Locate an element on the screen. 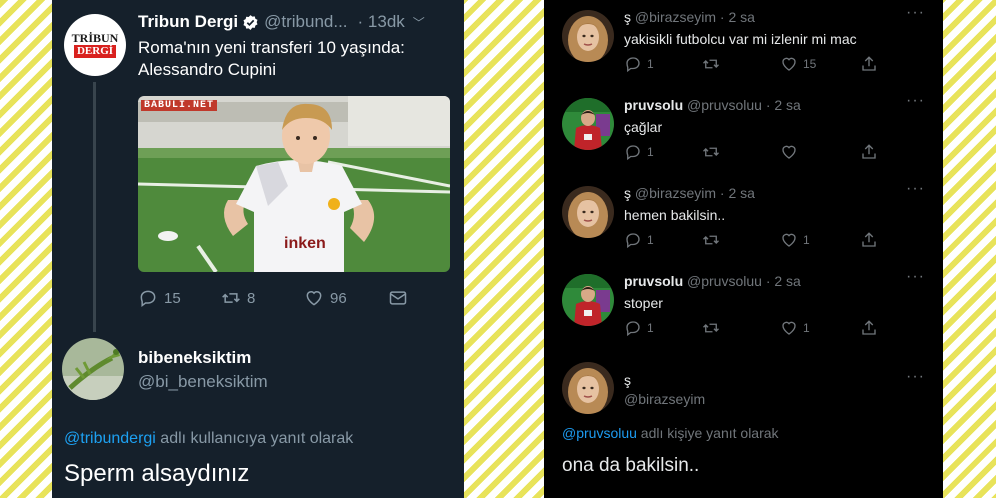 The width and height of the screenshot is (996, 498). tweet-photo: inken BABULI.NET is located at coordinates (294, 184).